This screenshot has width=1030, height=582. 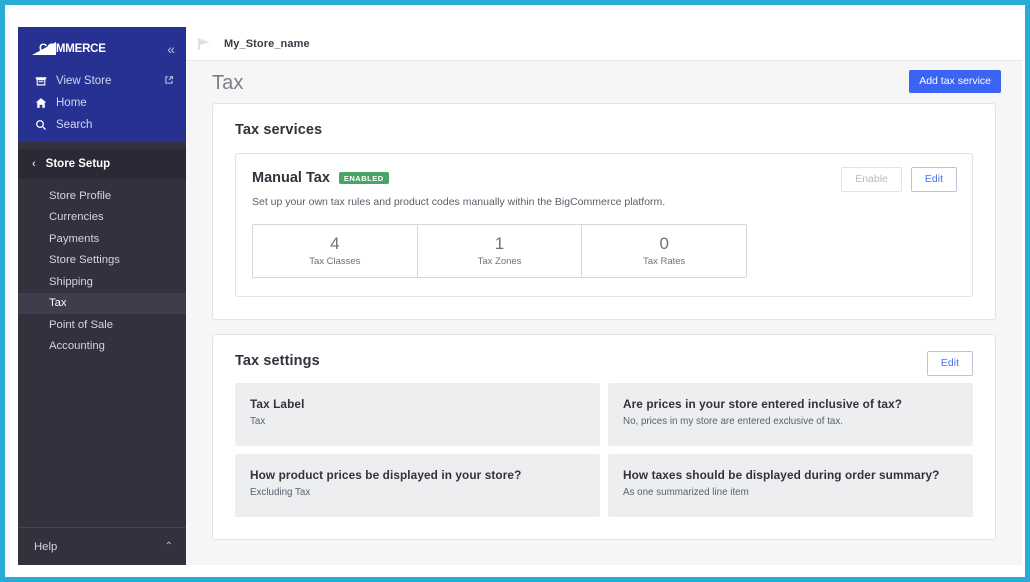 What do you see at coordinates (204, 43) in the screenshot?
I see `store-flag-icon` at bounding box center [204, 43].